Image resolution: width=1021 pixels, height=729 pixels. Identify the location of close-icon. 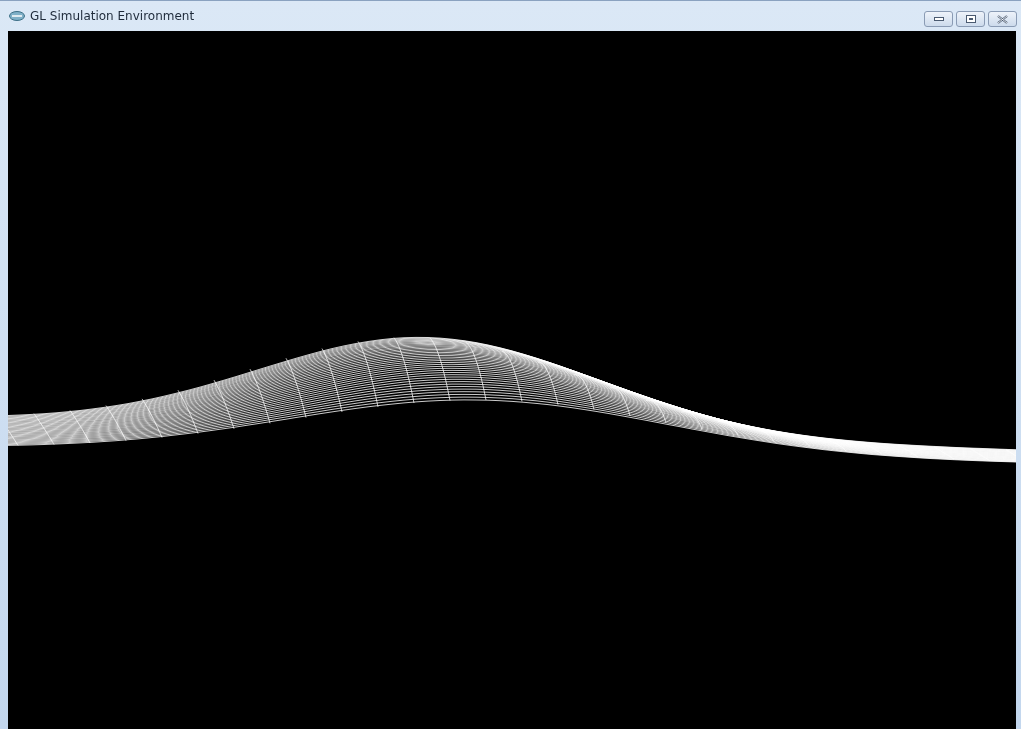
(1002, 19).